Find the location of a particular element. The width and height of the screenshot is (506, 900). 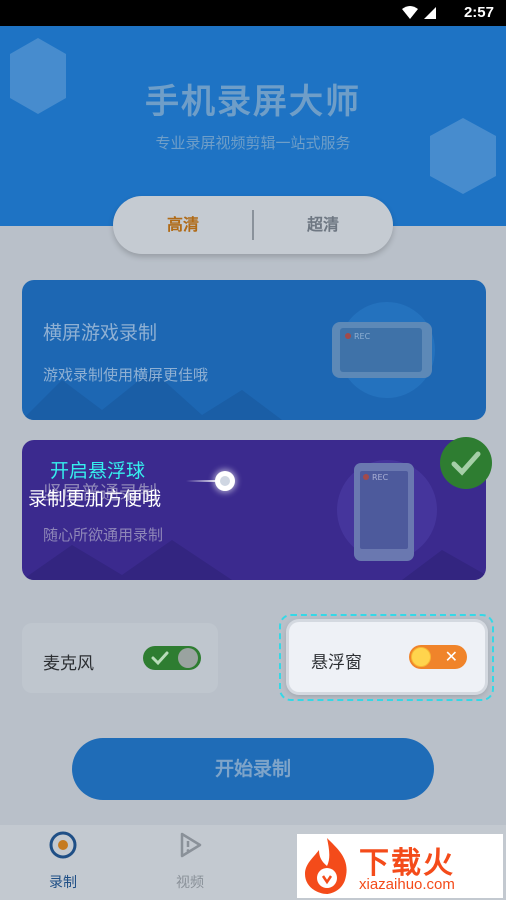

wifi-icon is located at coordinates (419, 12).